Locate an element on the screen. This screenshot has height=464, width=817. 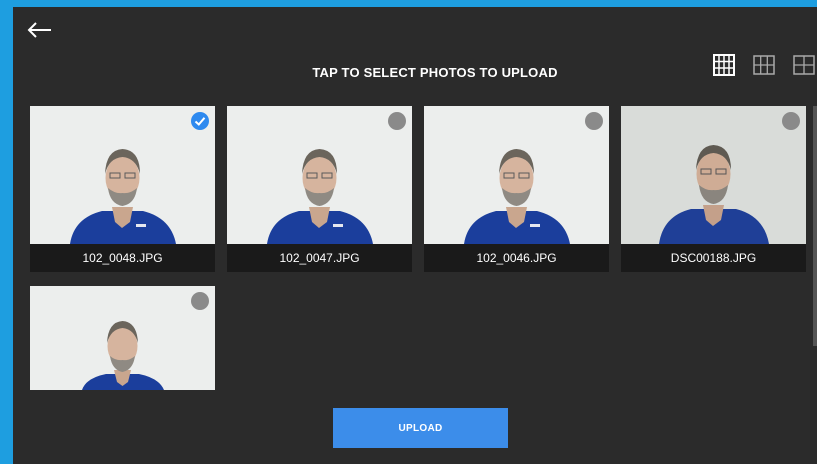
grid-medium-icon is located at coordinates (764, 65).